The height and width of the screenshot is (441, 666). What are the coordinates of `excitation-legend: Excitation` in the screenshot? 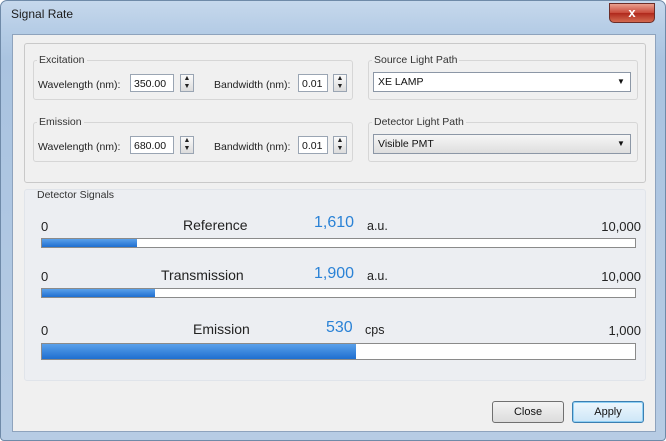 It's located at (62, 60).